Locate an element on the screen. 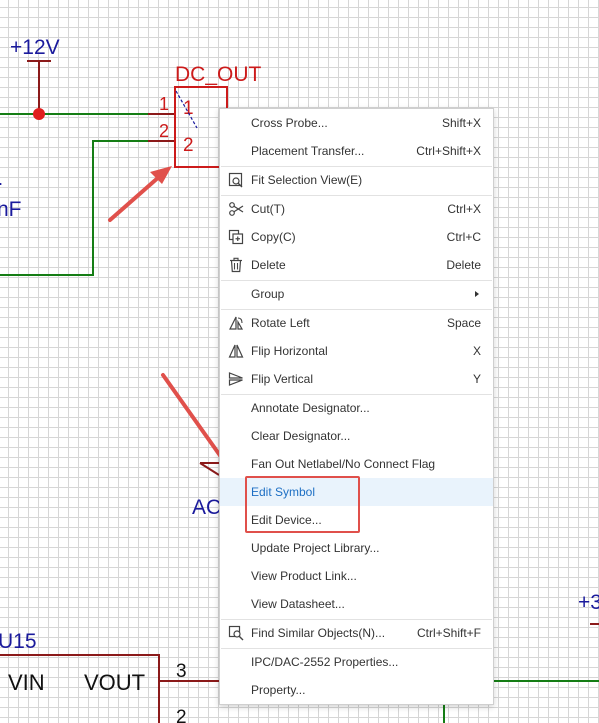 This screenshot has width=599, height=723. menu-item-shortcut: Ctrl+Shift+F is located at coordinates (448, 633).